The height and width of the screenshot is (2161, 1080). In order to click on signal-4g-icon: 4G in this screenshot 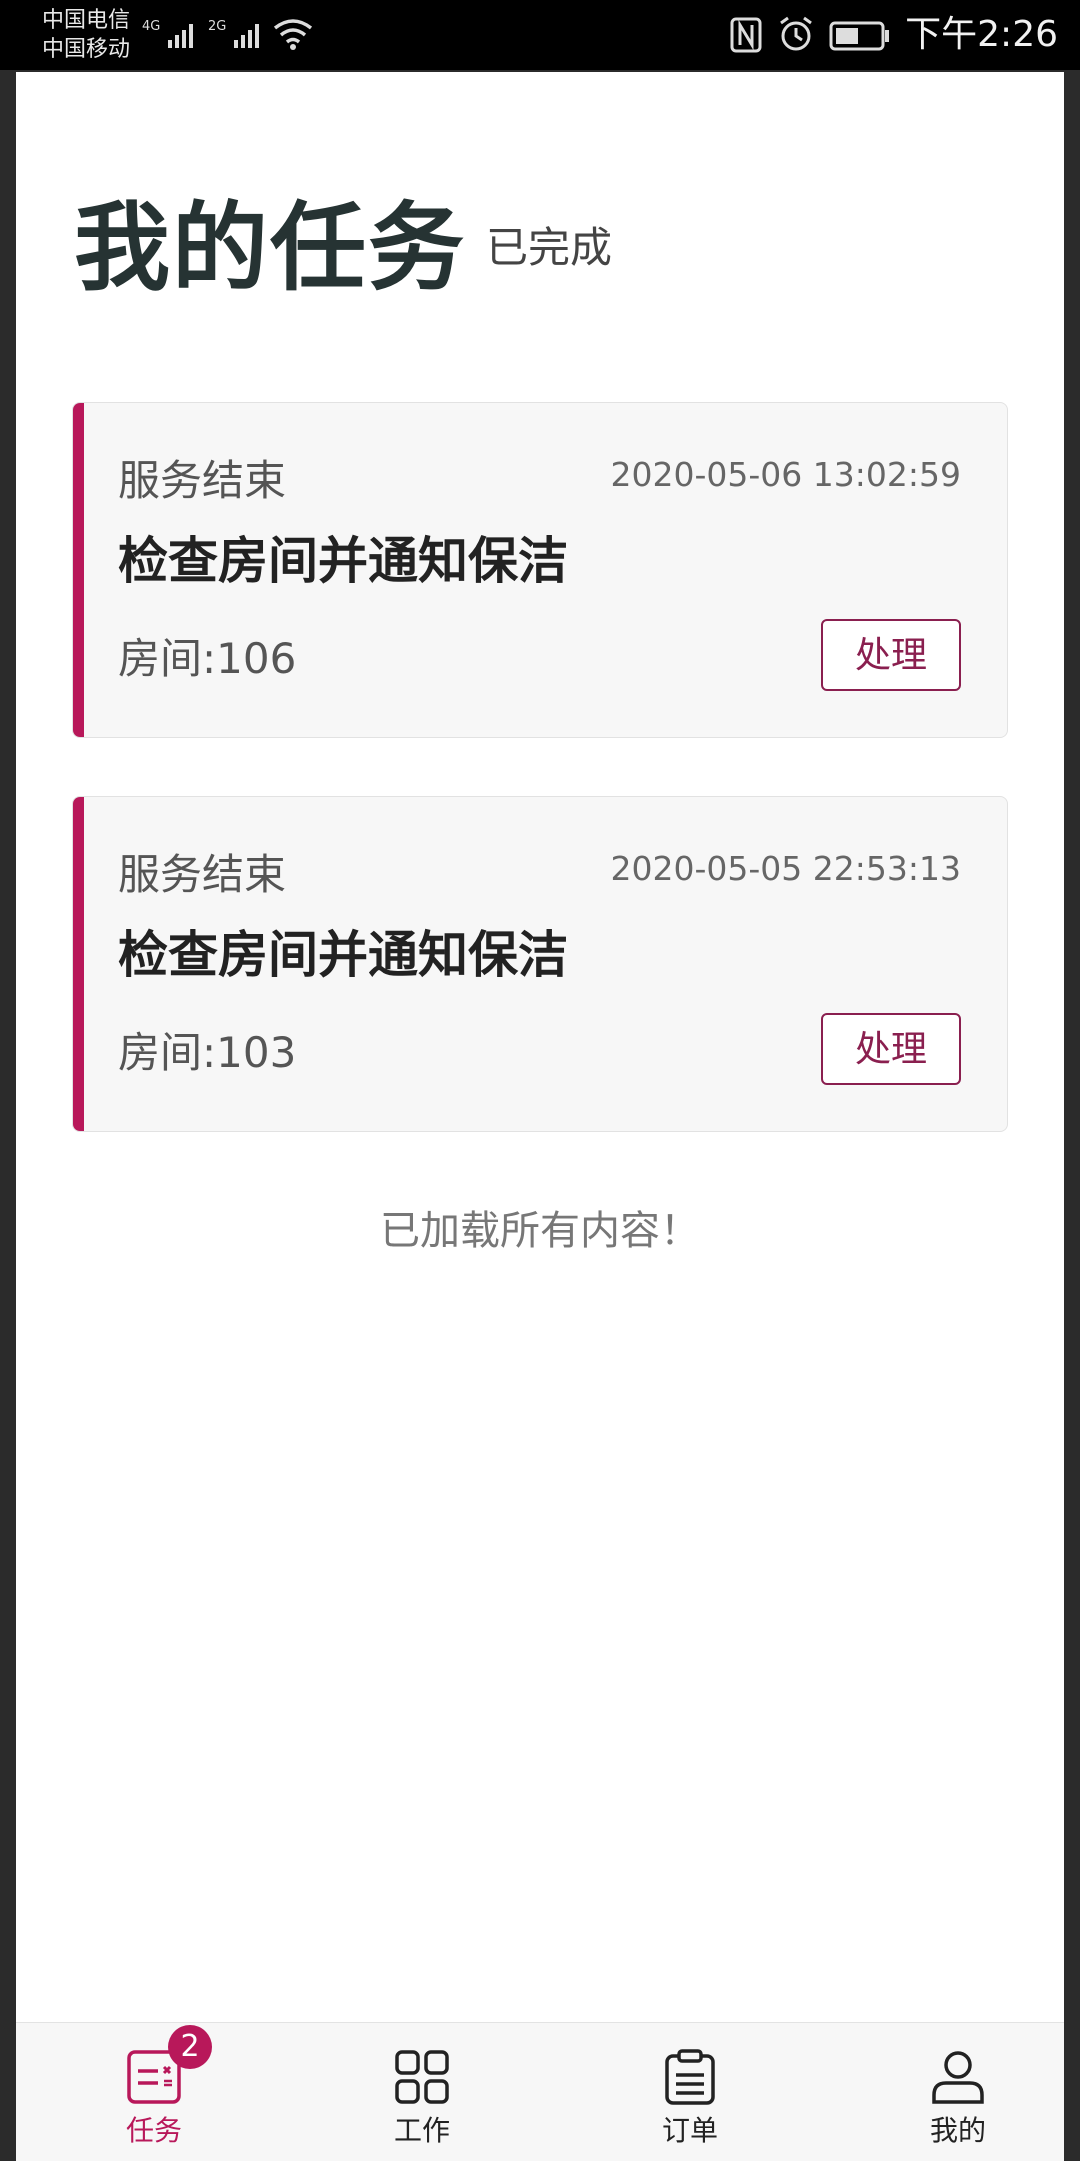, I will do `click(167, 33)`.